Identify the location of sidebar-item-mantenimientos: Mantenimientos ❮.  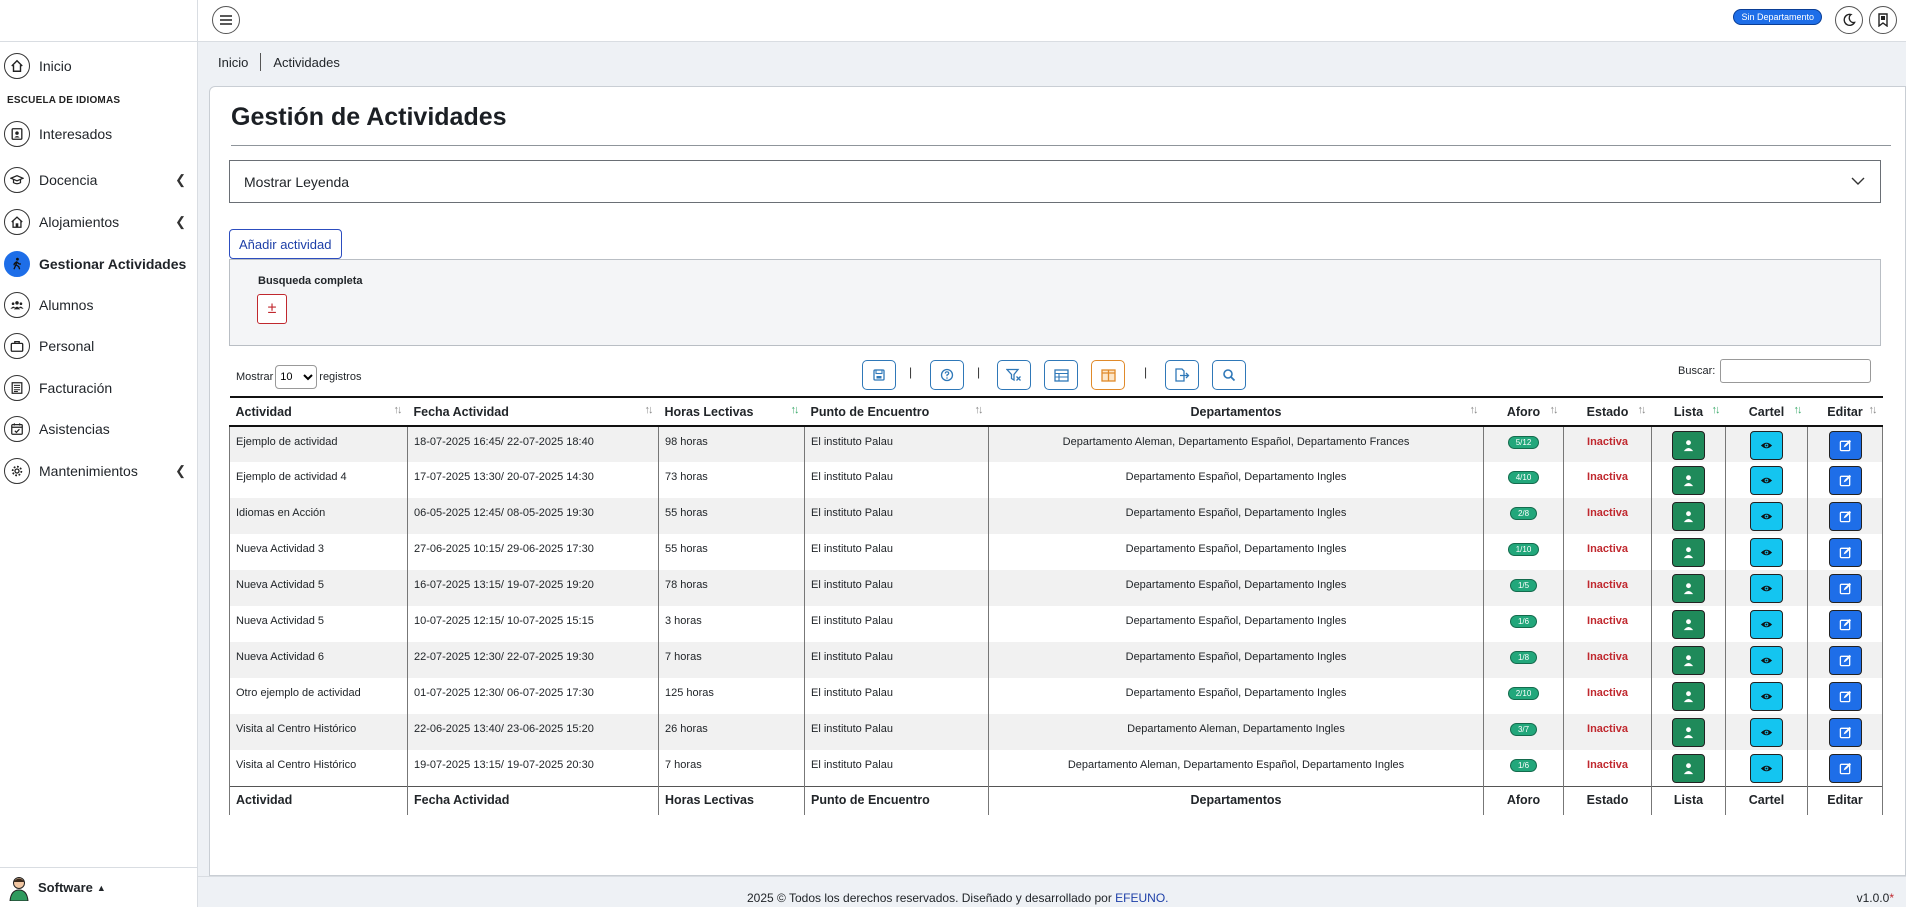
(99, 471).